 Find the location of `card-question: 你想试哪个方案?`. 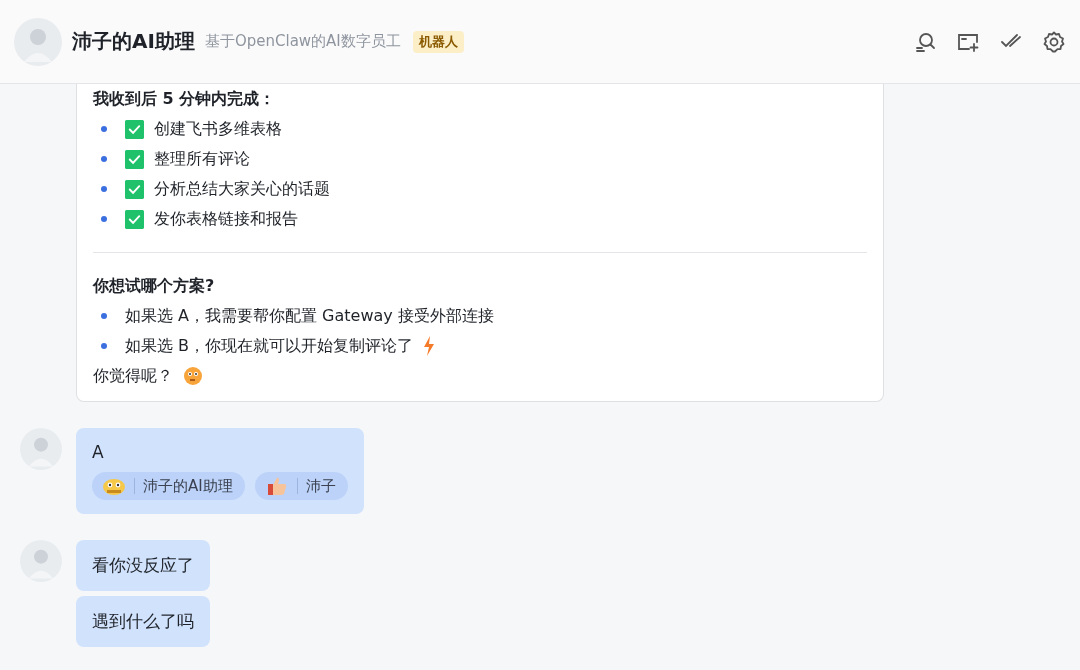

card-question: 你想试哪个方案? is located at coordinates (154, 286).